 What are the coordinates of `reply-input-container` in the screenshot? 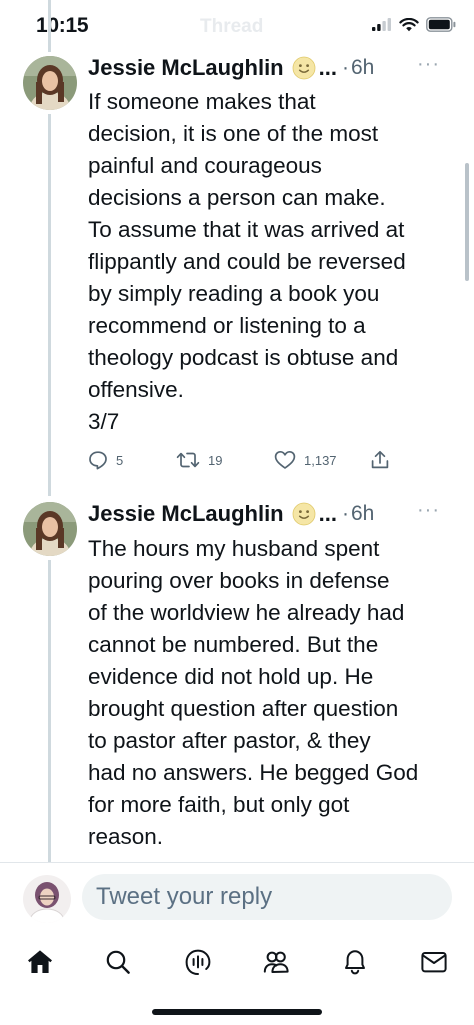 It's located at (267, 897).